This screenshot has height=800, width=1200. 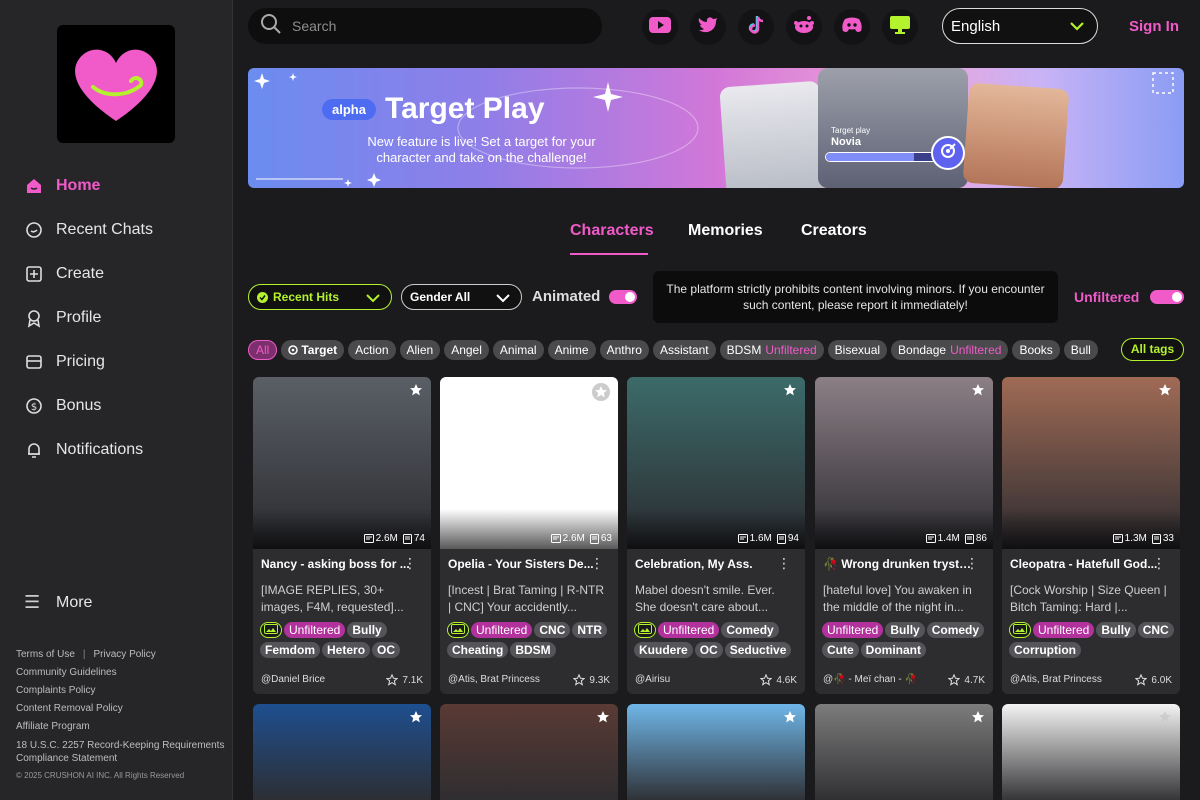 What do you see at coordinates (125, 655) in the screenshot?
I see `privacy-link: Privacy Policy` at bounding box center [125, 655].